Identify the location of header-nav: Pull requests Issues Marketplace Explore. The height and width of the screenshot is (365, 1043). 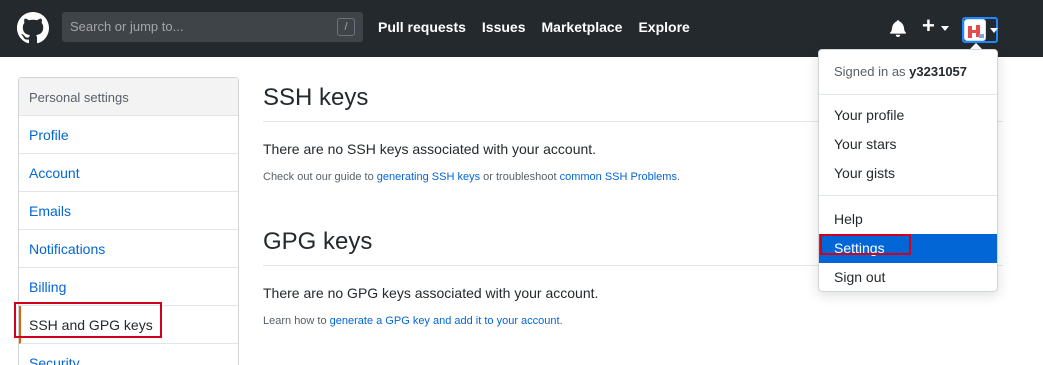
(542, 27).